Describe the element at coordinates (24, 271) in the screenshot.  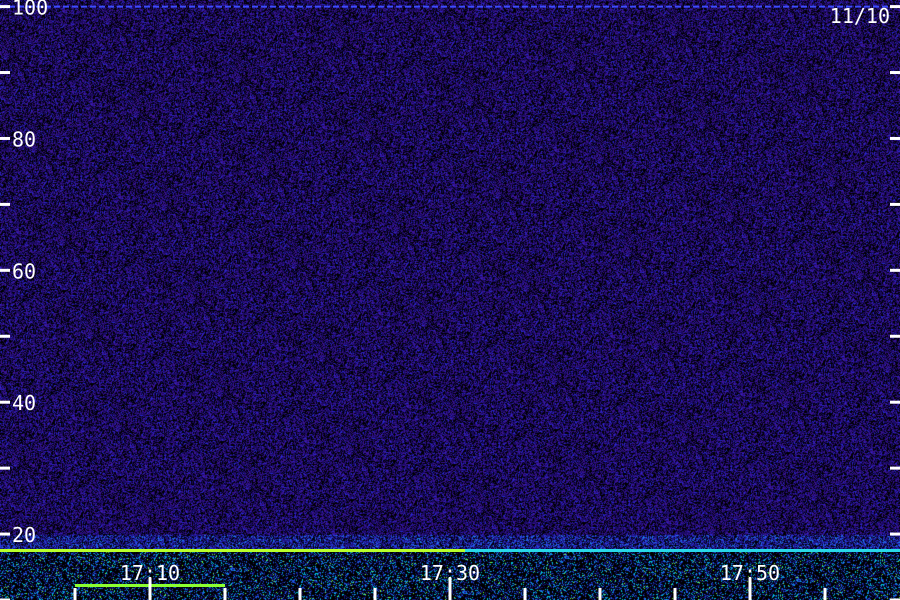
I see `y-tick-label-60: 60` at that location.